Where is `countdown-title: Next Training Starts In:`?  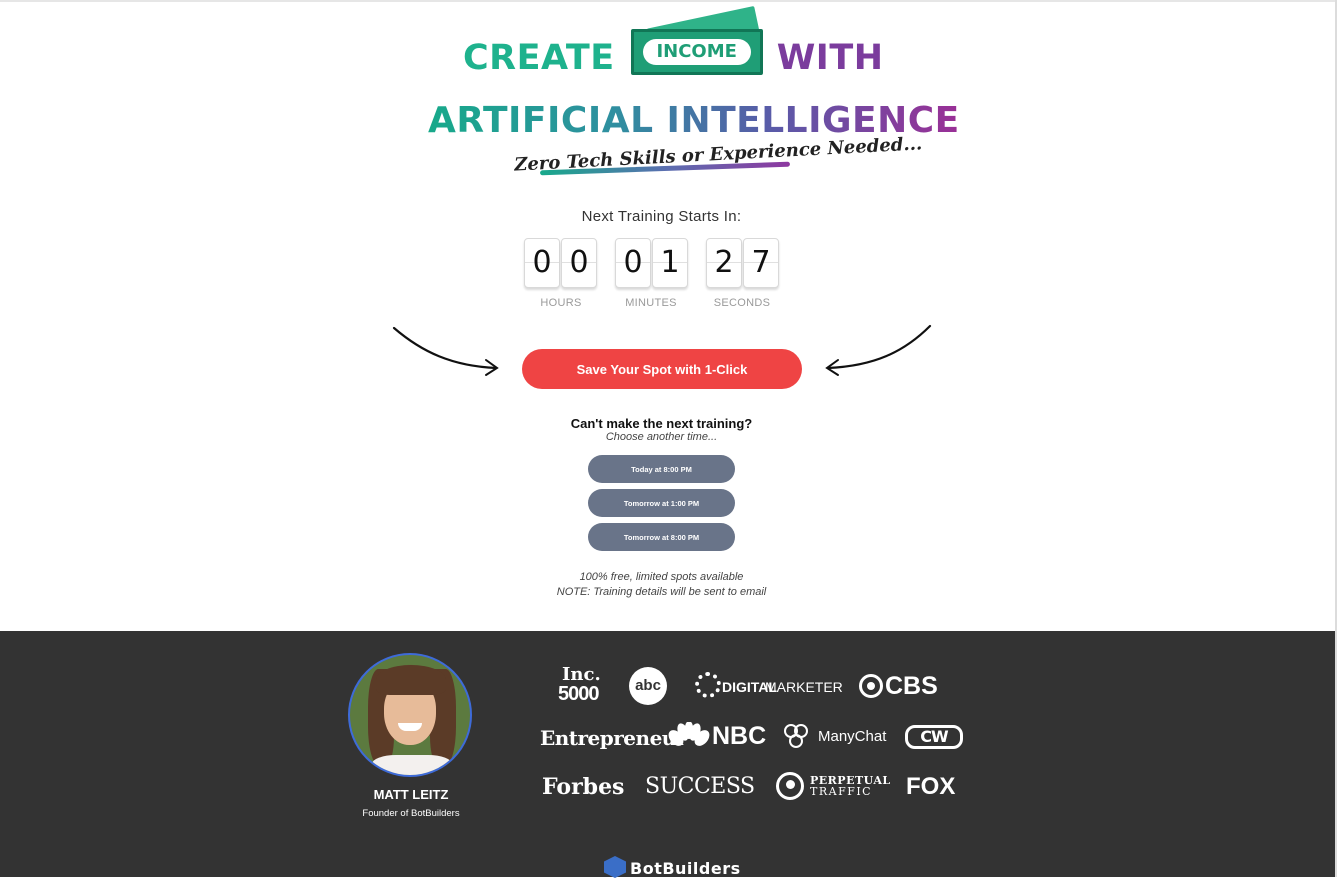
countdown-title: Next Training Starts In: is located at coordinates (661, 216).